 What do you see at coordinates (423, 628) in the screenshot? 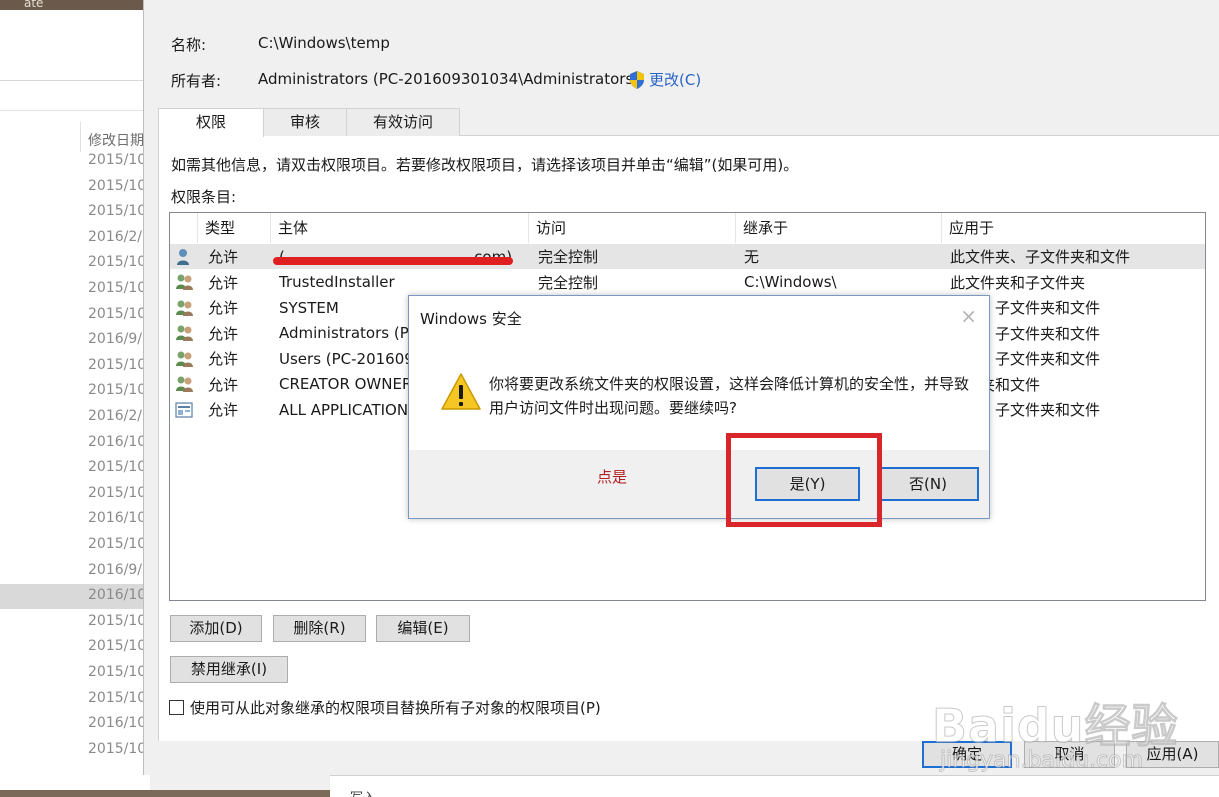
I see `edit-button: 编辑(E)` at bounding box center [423, 628].